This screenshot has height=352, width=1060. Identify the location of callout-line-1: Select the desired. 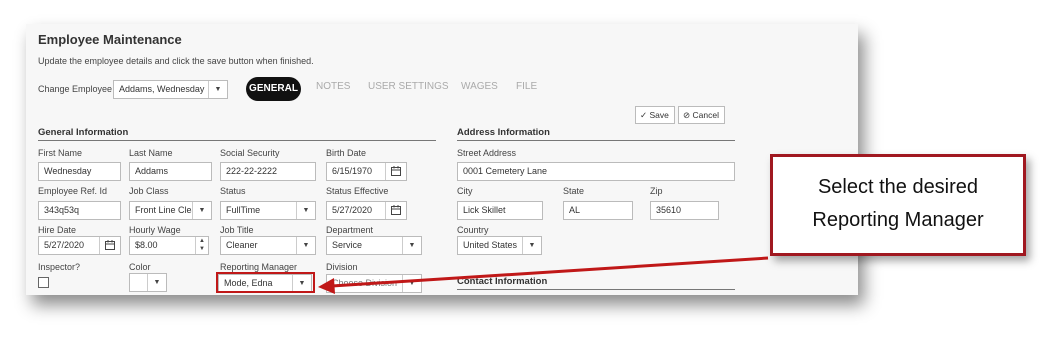
(898, 187).